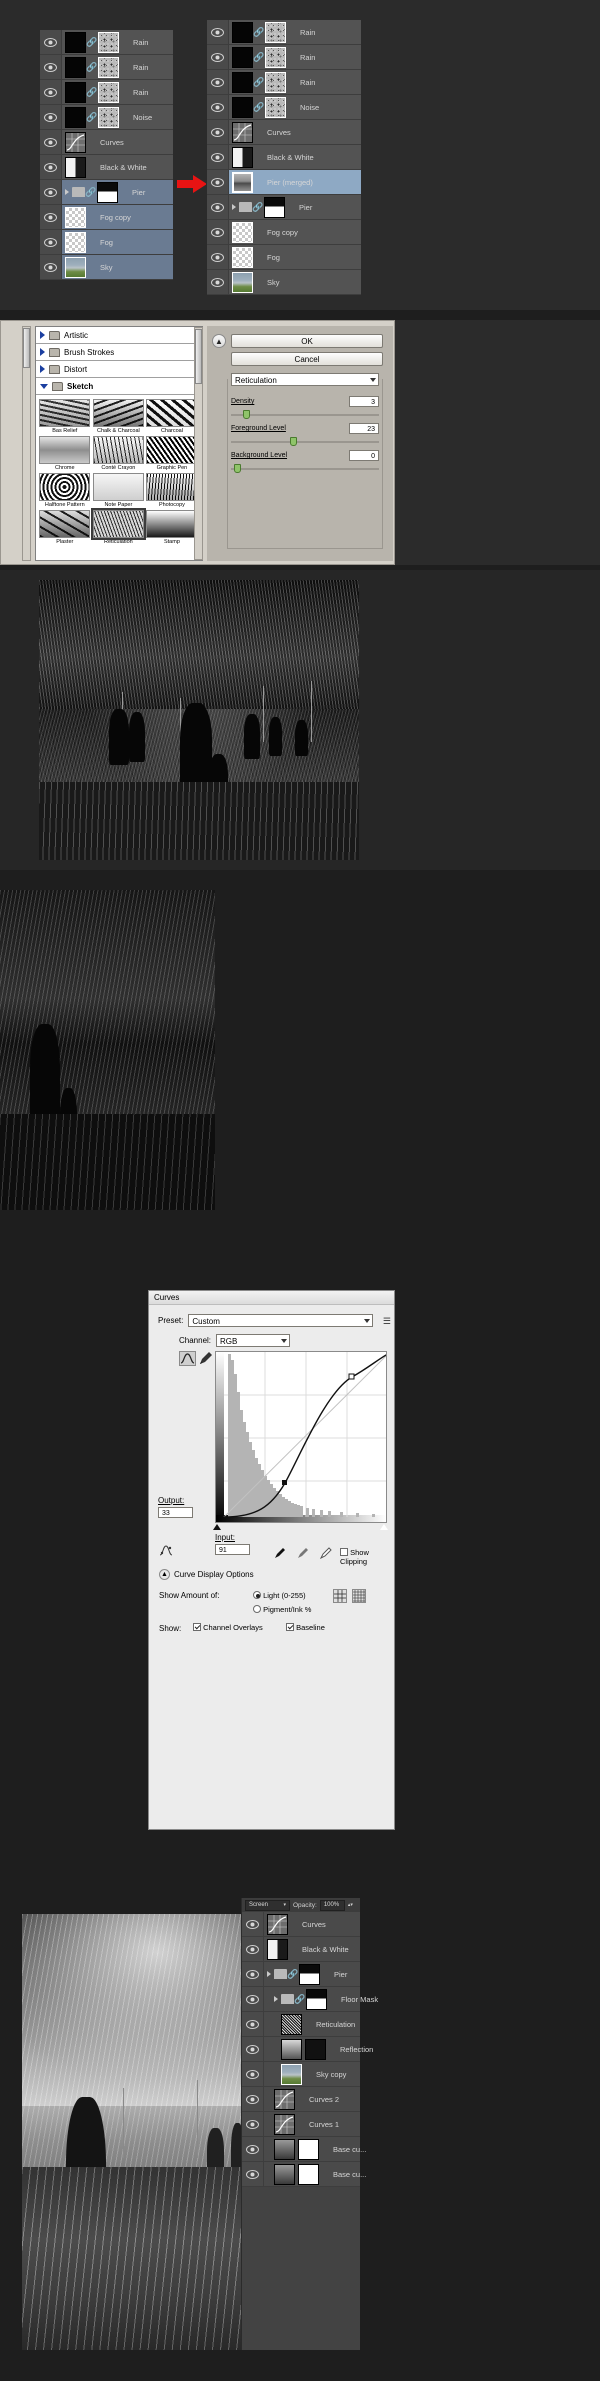  What do you see at coordinates (387, 1321) in the screenshot?
I see `preset-menu-icon: ☰` at bounding box center [387, 1321].